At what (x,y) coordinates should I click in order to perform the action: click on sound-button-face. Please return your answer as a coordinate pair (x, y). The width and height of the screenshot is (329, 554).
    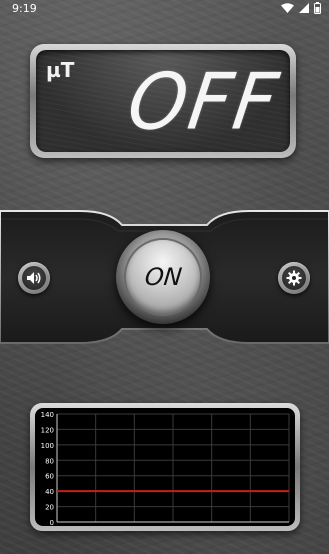
    Looking at the image, I should click on (34, 278).